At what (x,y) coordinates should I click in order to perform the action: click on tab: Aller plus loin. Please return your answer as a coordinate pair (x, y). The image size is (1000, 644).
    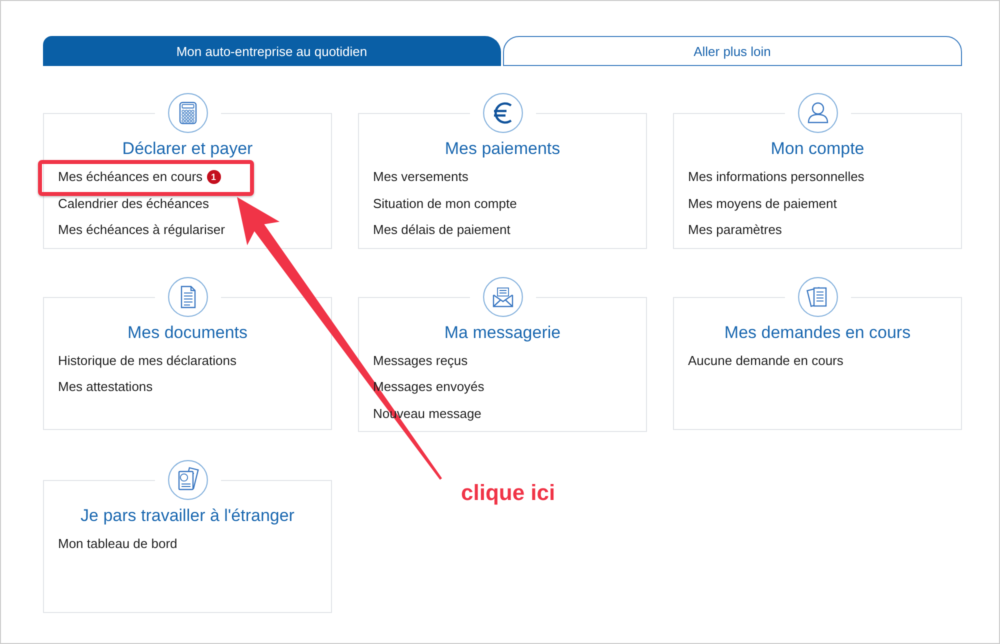
    Looking at the image, I should click on (732, 51).